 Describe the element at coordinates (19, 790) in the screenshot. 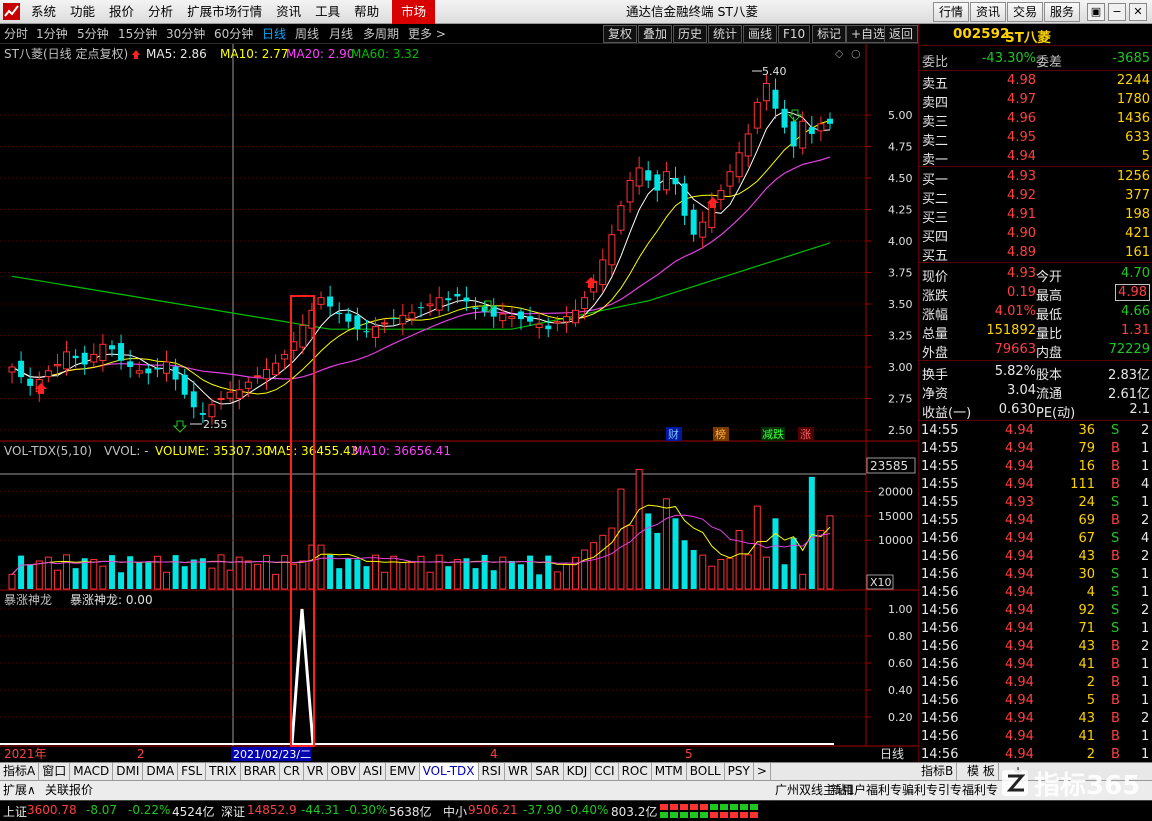

I see `expand-button: 扩展∧` at that location.